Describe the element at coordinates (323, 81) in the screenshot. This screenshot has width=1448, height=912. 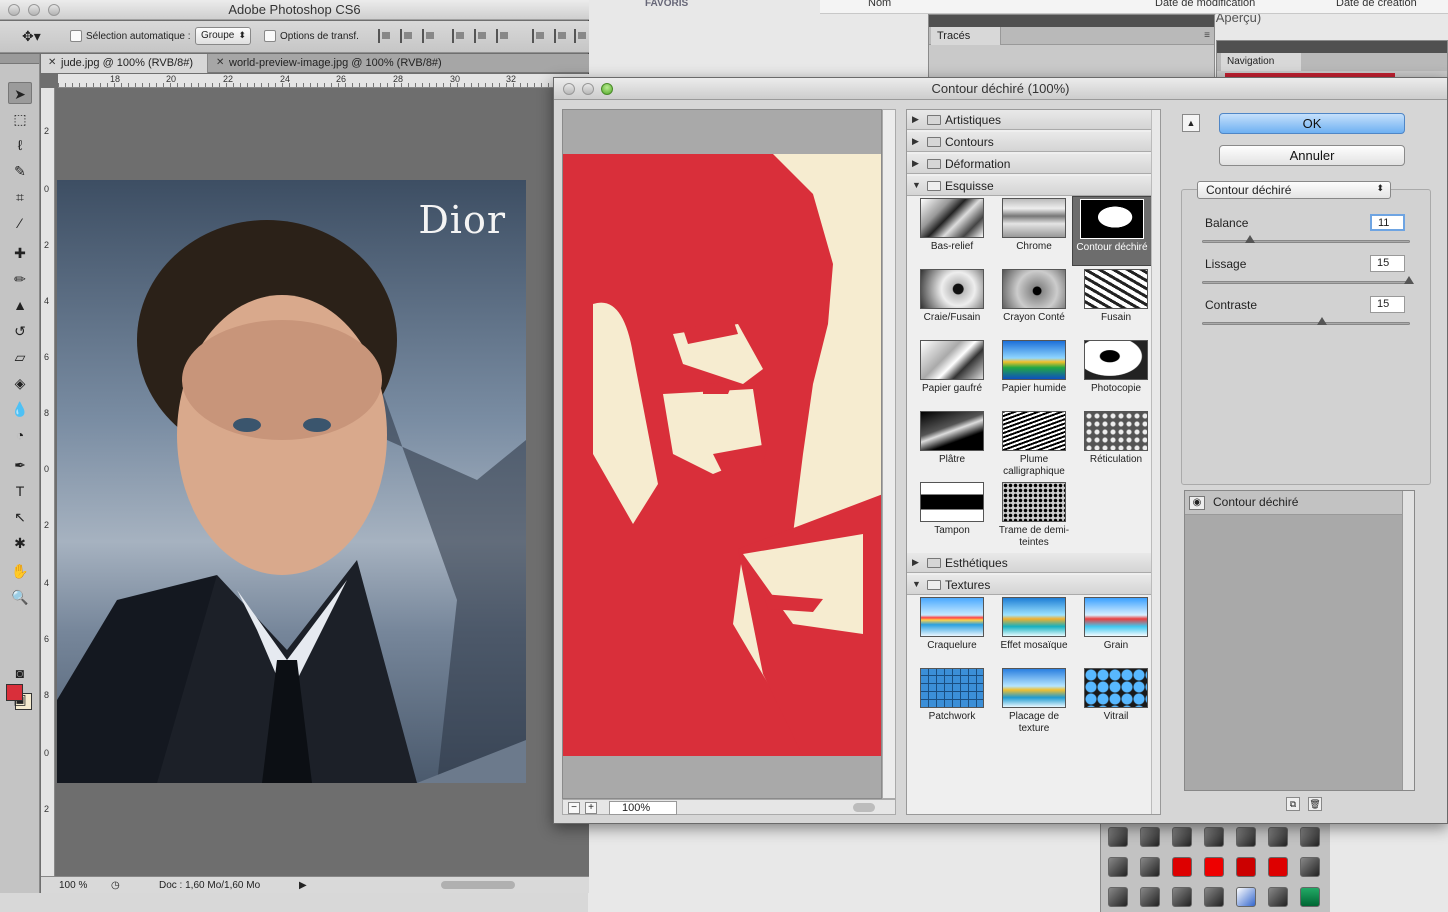
I see `ruler-horizontal: 18 20 22 24 26 28 30 32` at that location.